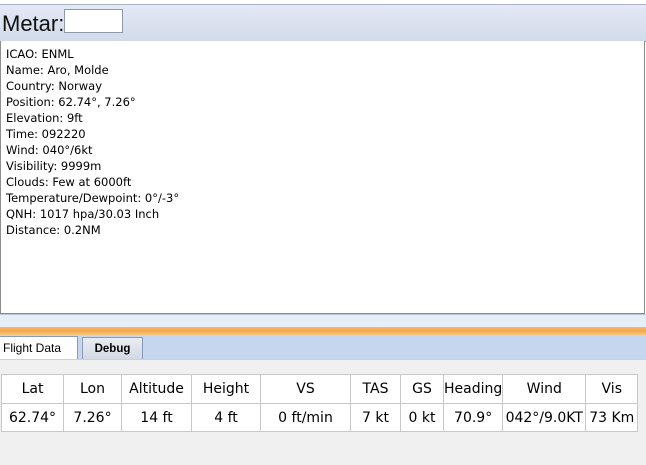 The width and height of the screenshot is (646, 465). Describe the element at coordinates (473, 389) in the screenshot. I see `header-heading: Heading` at that location.